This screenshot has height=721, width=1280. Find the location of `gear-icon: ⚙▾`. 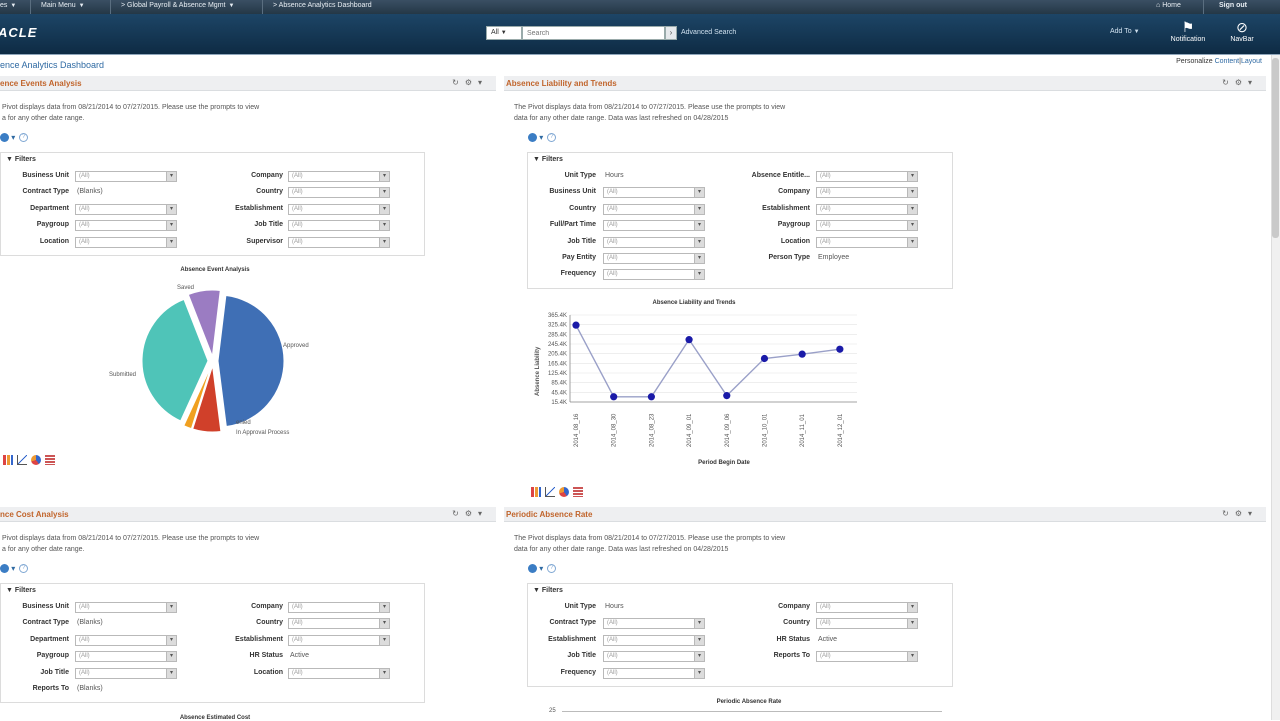

gear-icon: ⚙▾ is located at coordinates (476, 513).